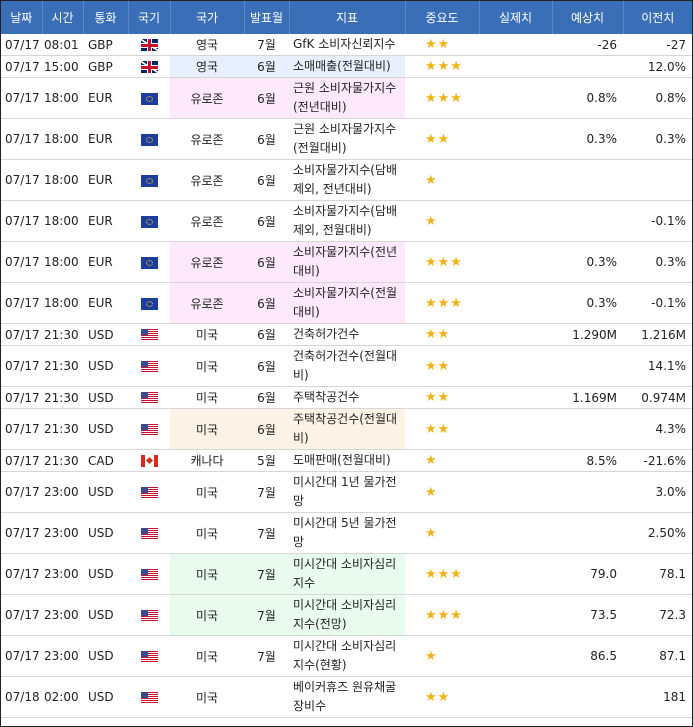  I want to click on cell-indicator: 근원 소비자물가지수(전년대비), so click(347, 98).